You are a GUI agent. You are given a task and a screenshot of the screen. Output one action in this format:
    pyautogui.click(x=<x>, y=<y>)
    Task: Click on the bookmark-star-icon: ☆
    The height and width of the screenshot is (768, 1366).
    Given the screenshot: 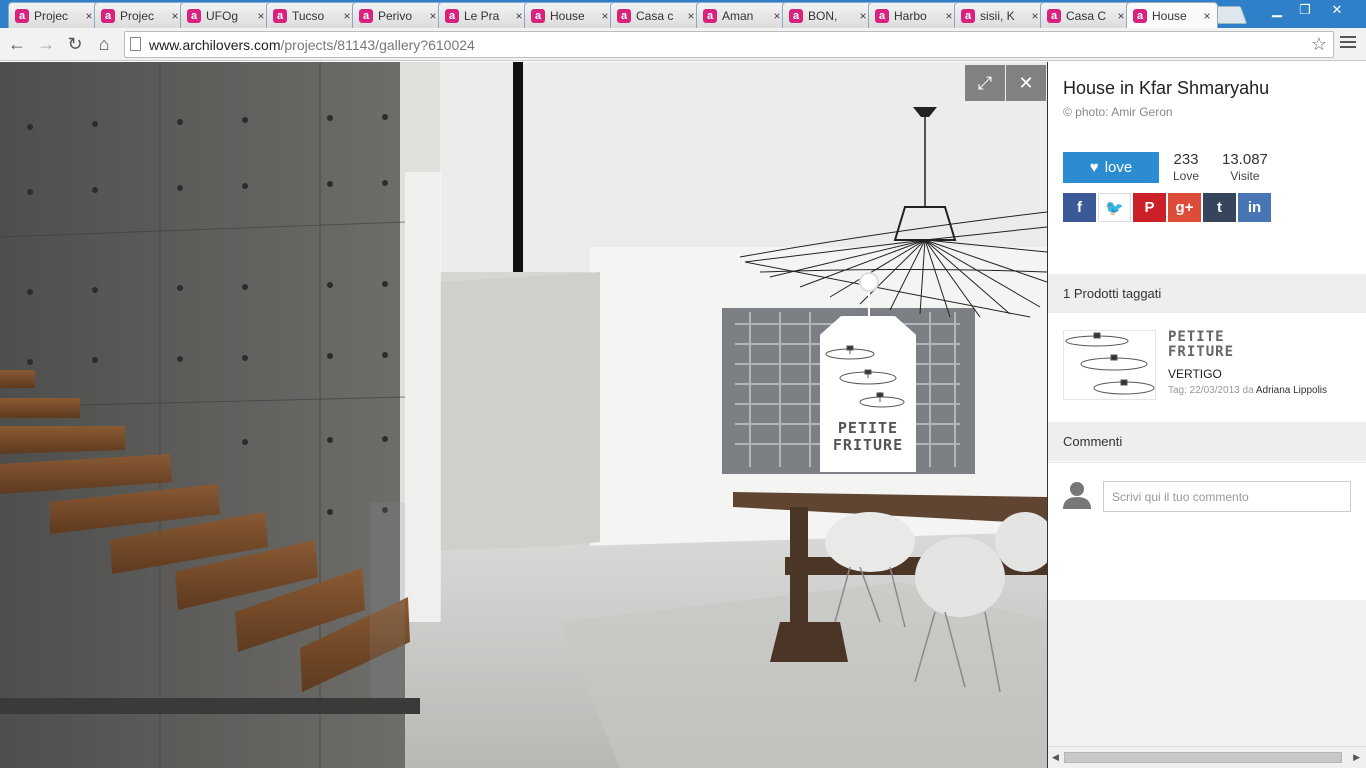 What is the action you would take?
    pyautogui.click(x=1319, y=44)
    